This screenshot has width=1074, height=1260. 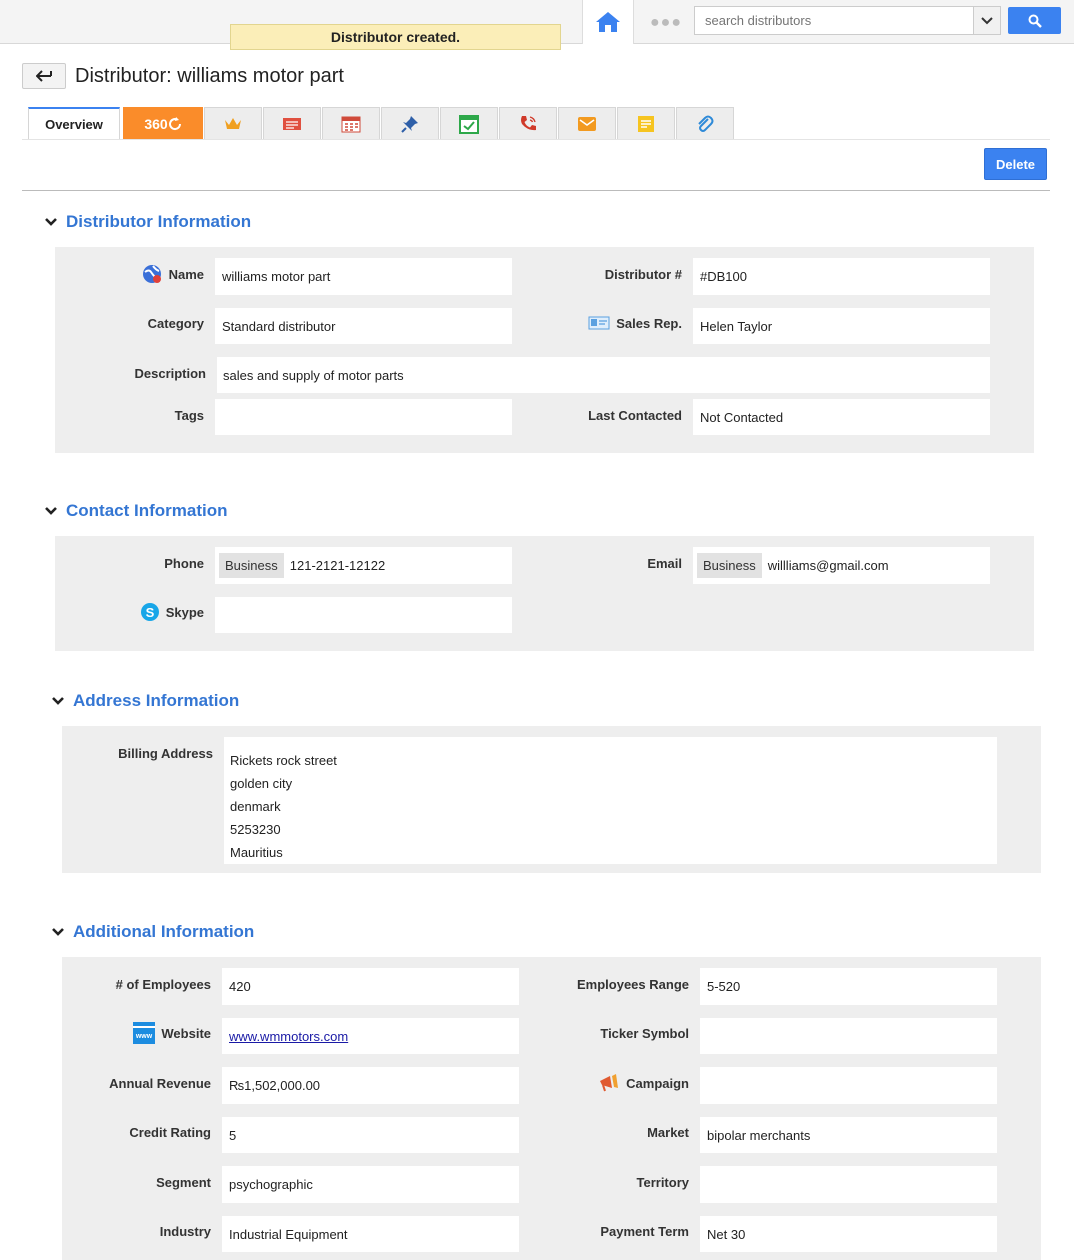 What do you see at coordinates (288, 1036) in the screenshot?
I see `website-link: www.wmmotors.com` at bounding box center [288, 1036].